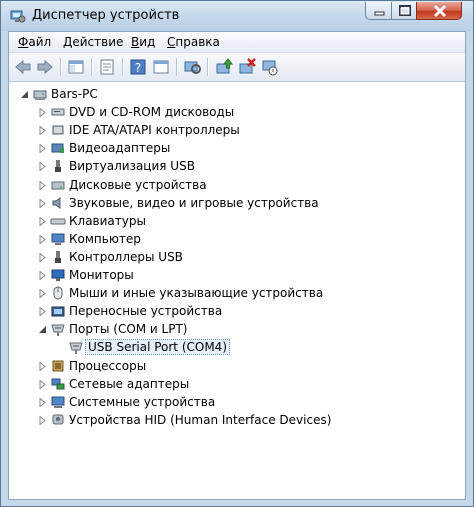  Describe the element at coordinates (129, 384) in the screenshot. I see `tree-item-label: Сетевые адаптеры` at that location.